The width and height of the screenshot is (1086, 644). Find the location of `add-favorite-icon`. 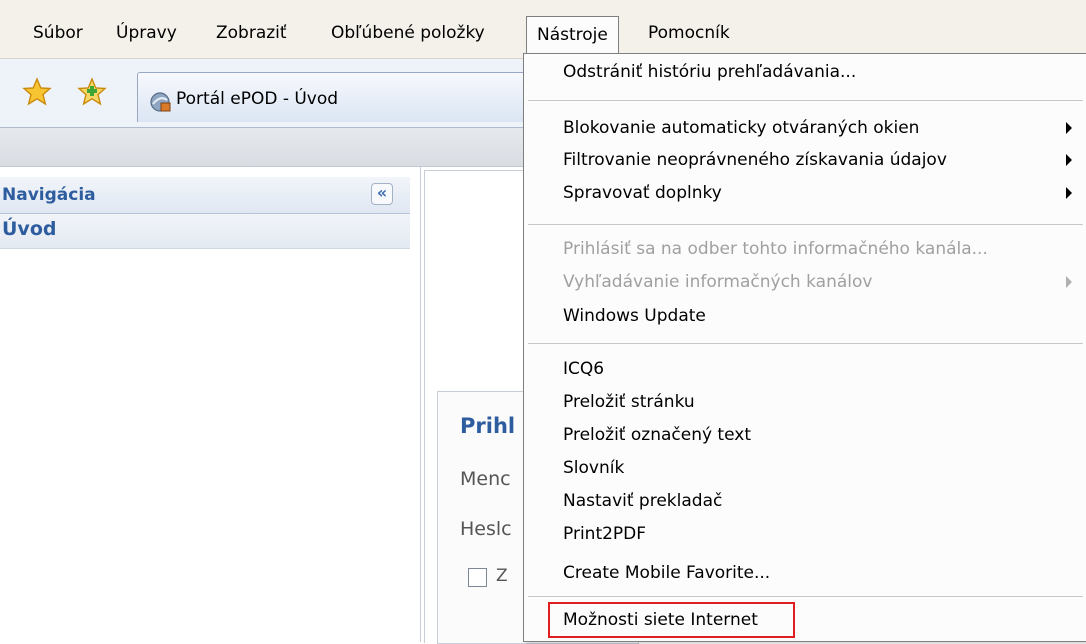

add-favorite-icon is located at coordinates (92, 92).